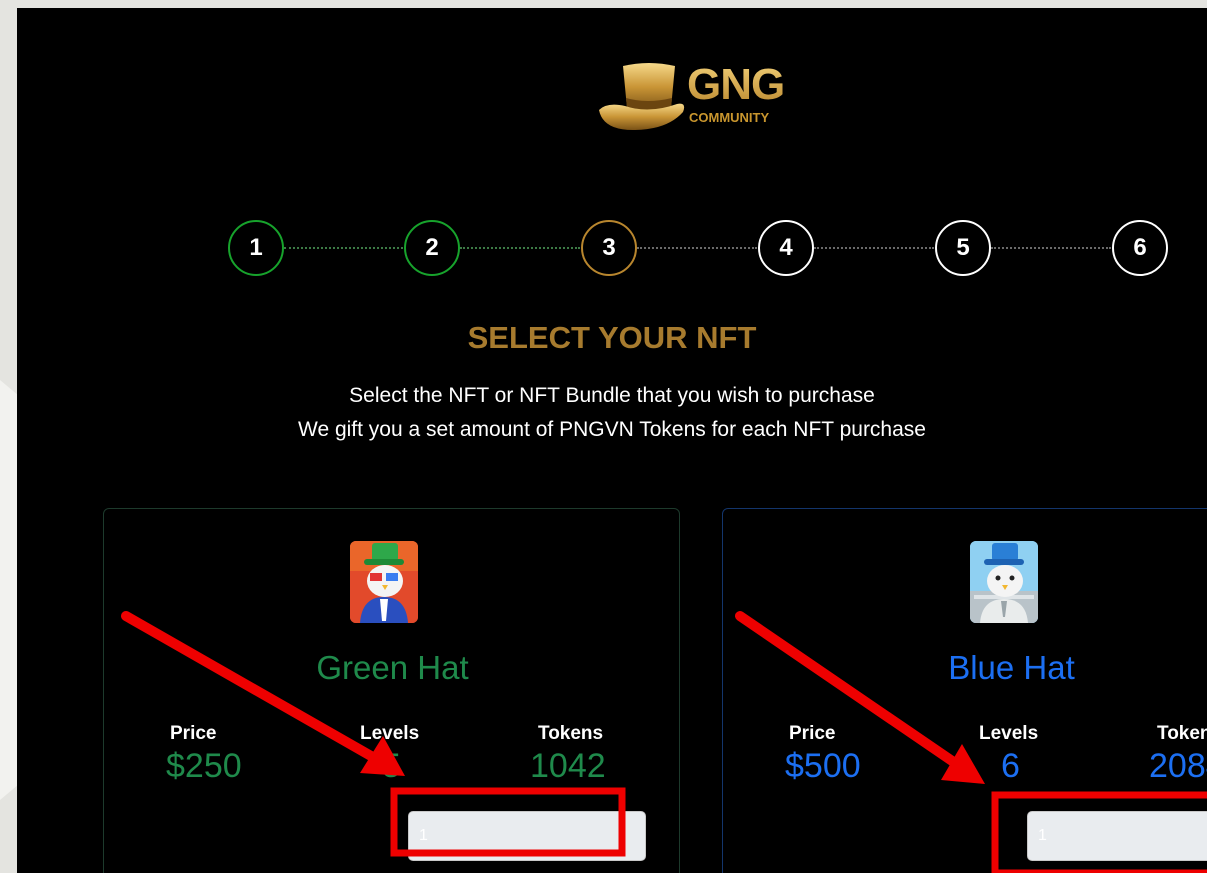  I want to click on green-hat-penguin-icon, so click(384, 582).